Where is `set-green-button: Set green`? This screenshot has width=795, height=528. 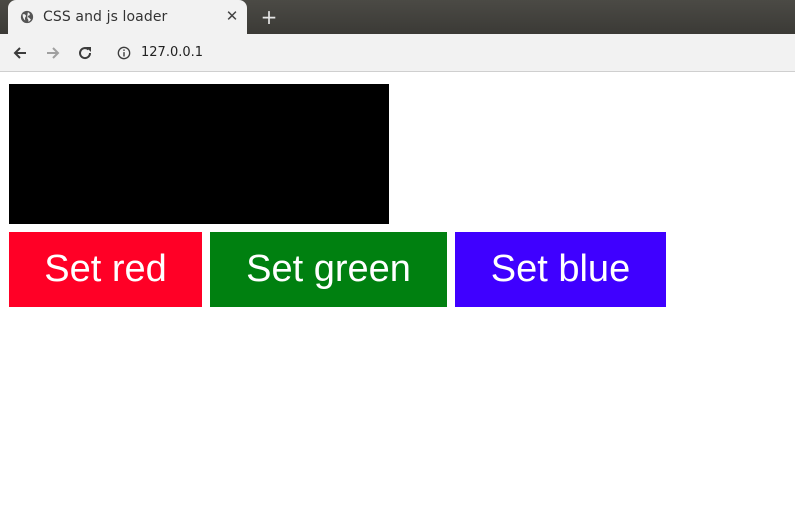
set-green-button: Set green is located at coordinates (328, 269).